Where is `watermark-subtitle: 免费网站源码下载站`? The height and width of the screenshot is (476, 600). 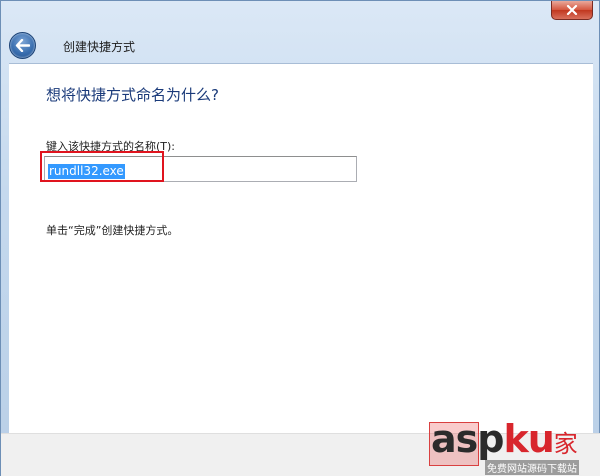 watermark-subtitle: 免费网站源码下载站 is located at coordinates (532, 467).